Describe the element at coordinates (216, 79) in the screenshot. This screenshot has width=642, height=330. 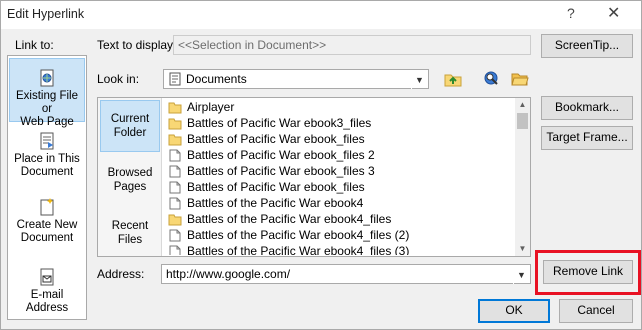
I see `look-in-value: Documents` at that location.